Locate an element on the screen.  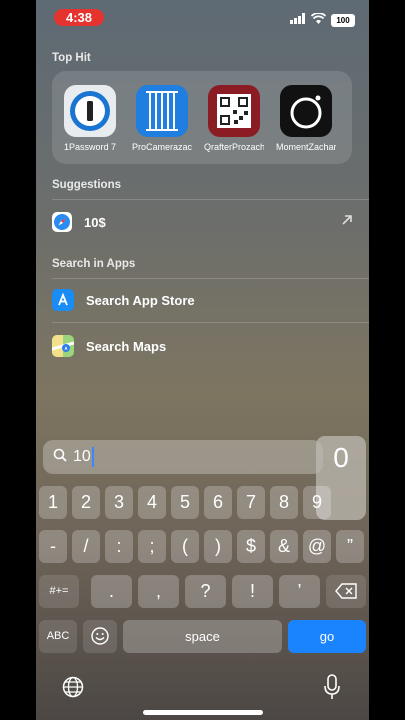
suggestion-text: 10$ is located at coordinates (95, 222).